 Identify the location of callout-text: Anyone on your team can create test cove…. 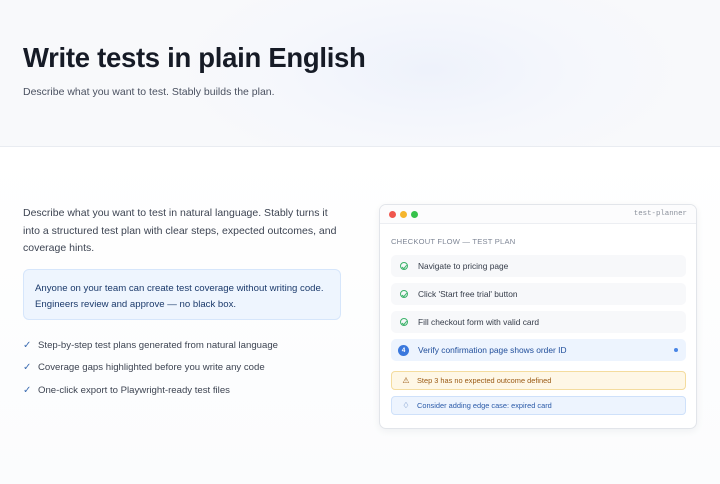
(179, 296).